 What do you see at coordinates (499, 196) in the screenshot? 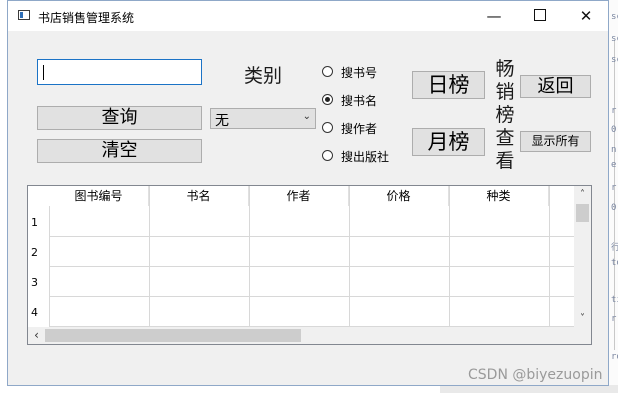
I see `column-header-category: 种类` at bounding box center [499, 196].